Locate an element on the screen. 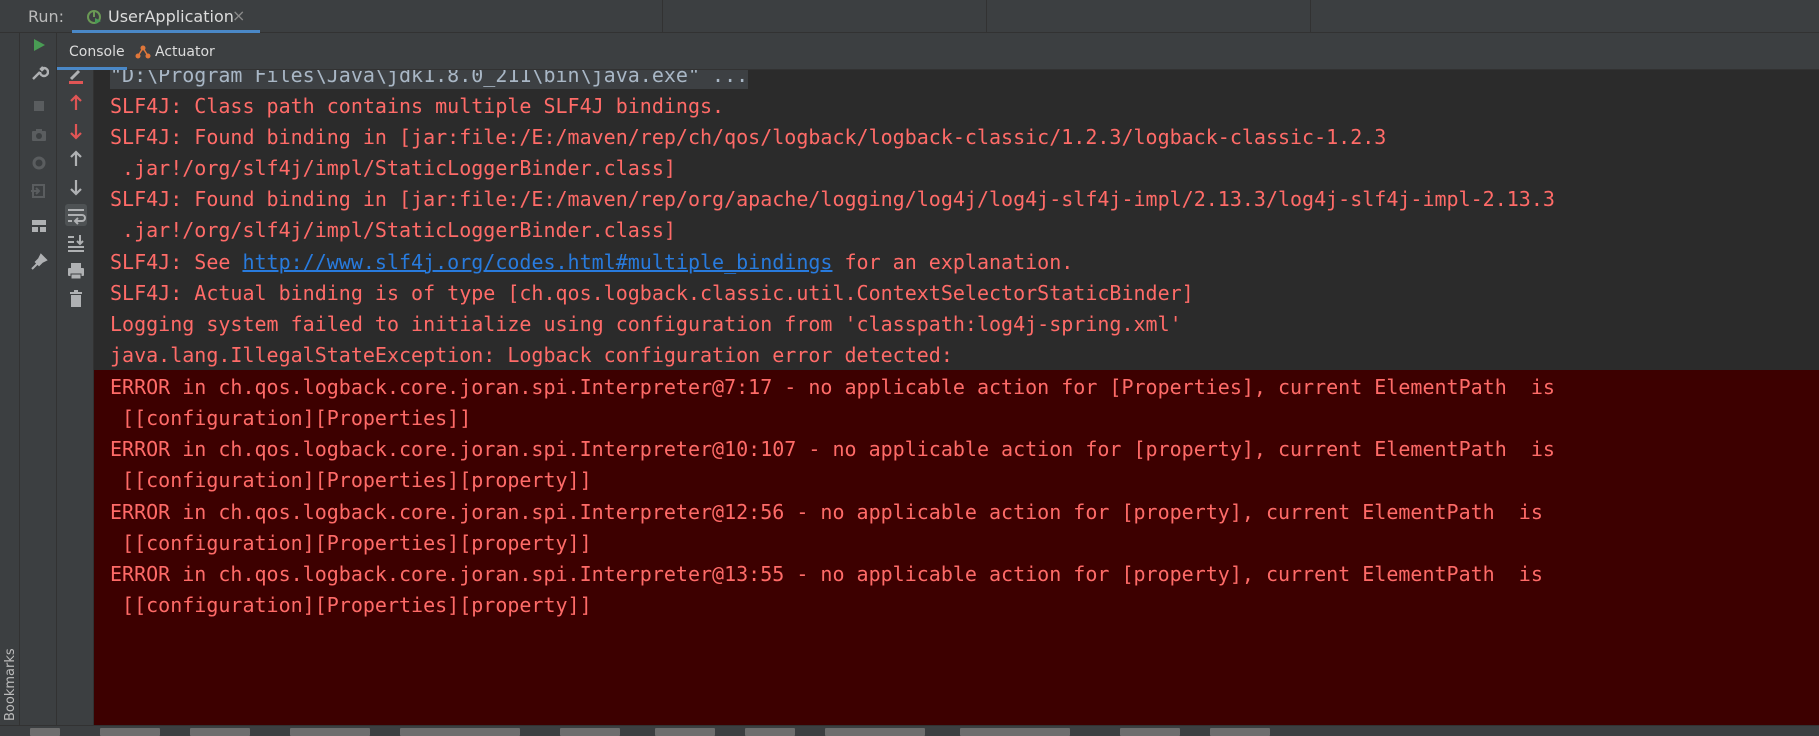  bottom-tool-window-bar is located at coordinates (909, 730).